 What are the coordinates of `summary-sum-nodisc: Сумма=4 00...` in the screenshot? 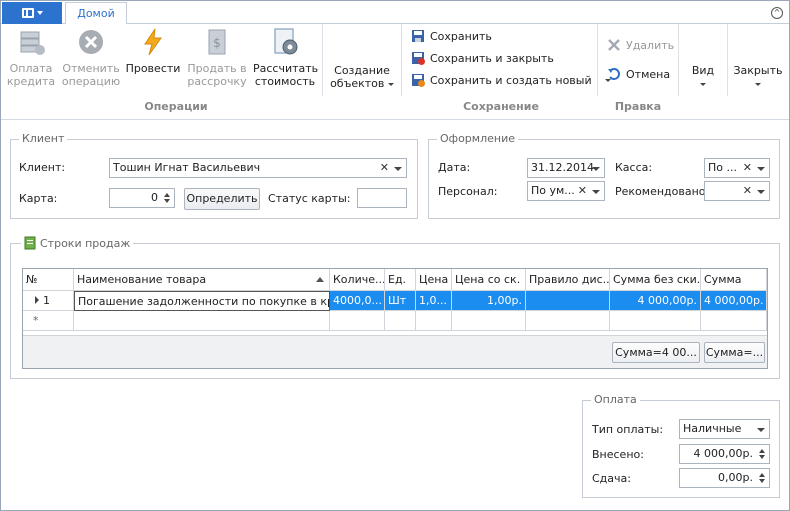 It's located at (656, 352).